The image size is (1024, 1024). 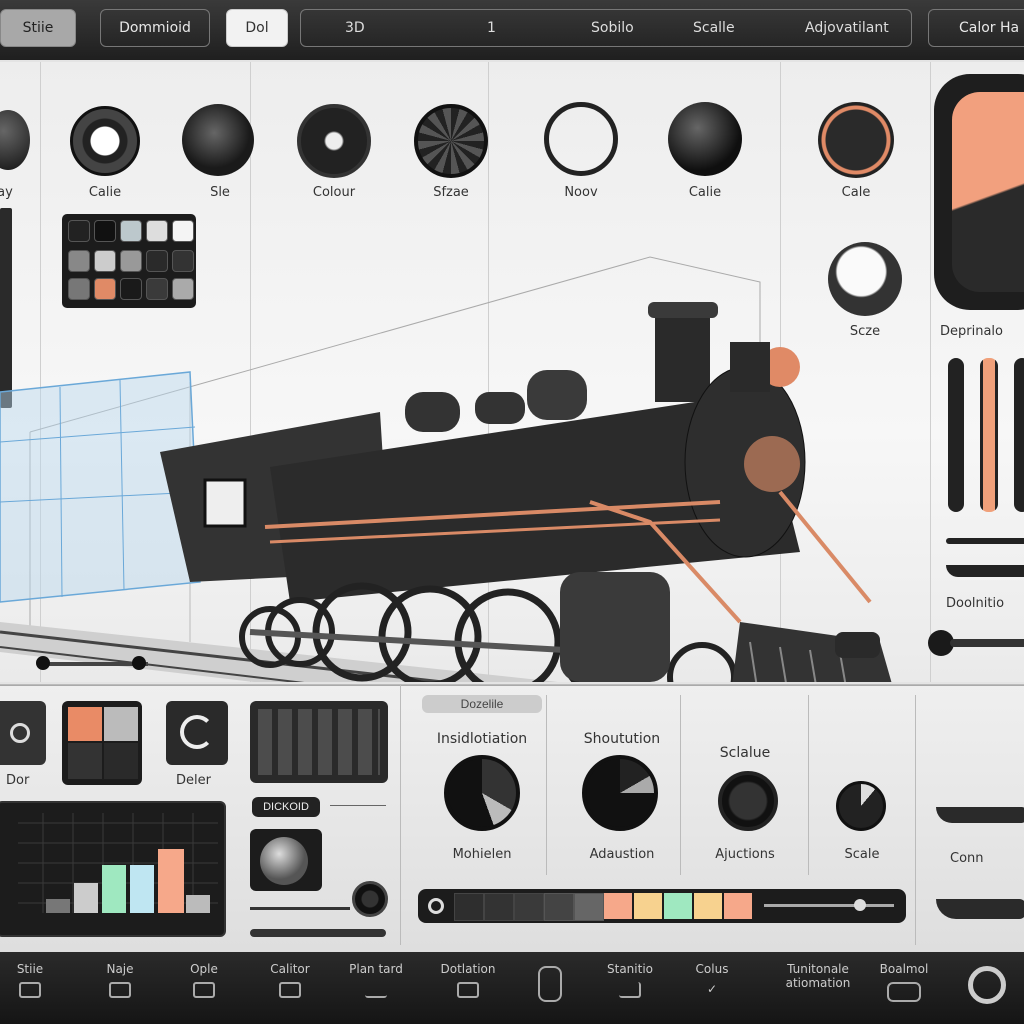 What do you see at coordinates (15, 140) in the screenshot?
I see `partial-knob` at bounding box center [15, 140].